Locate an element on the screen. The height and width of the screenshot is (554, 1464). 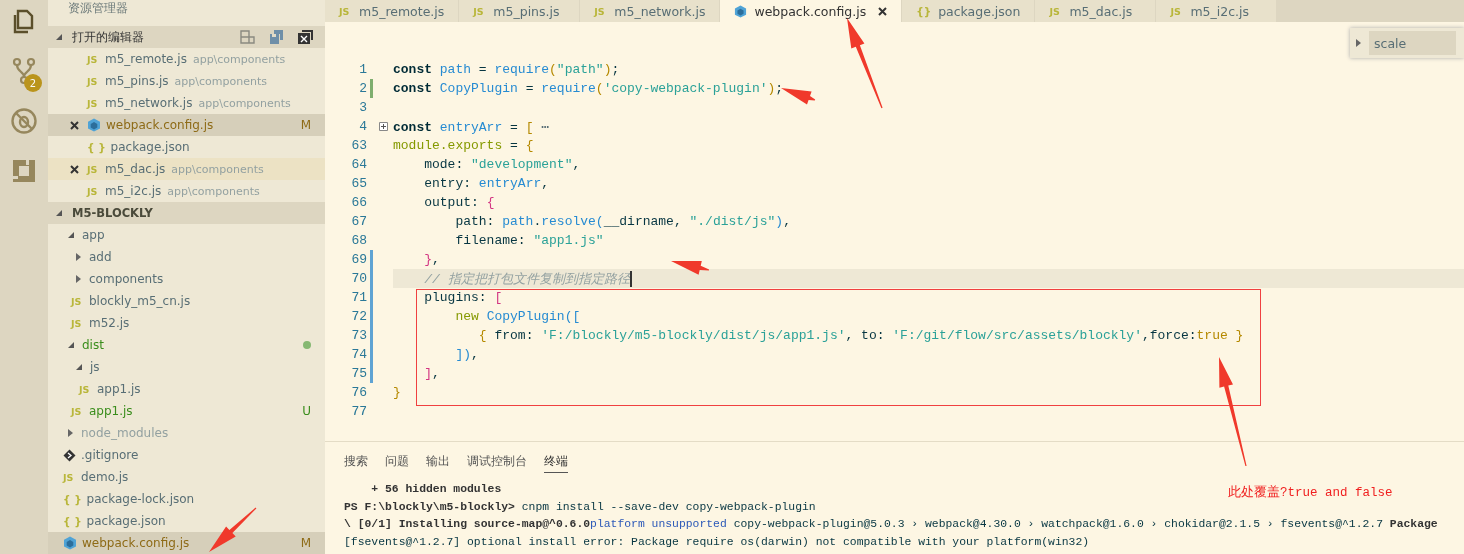
terminal-line: + 56 hidden modules is located at coordinates (436, 489).